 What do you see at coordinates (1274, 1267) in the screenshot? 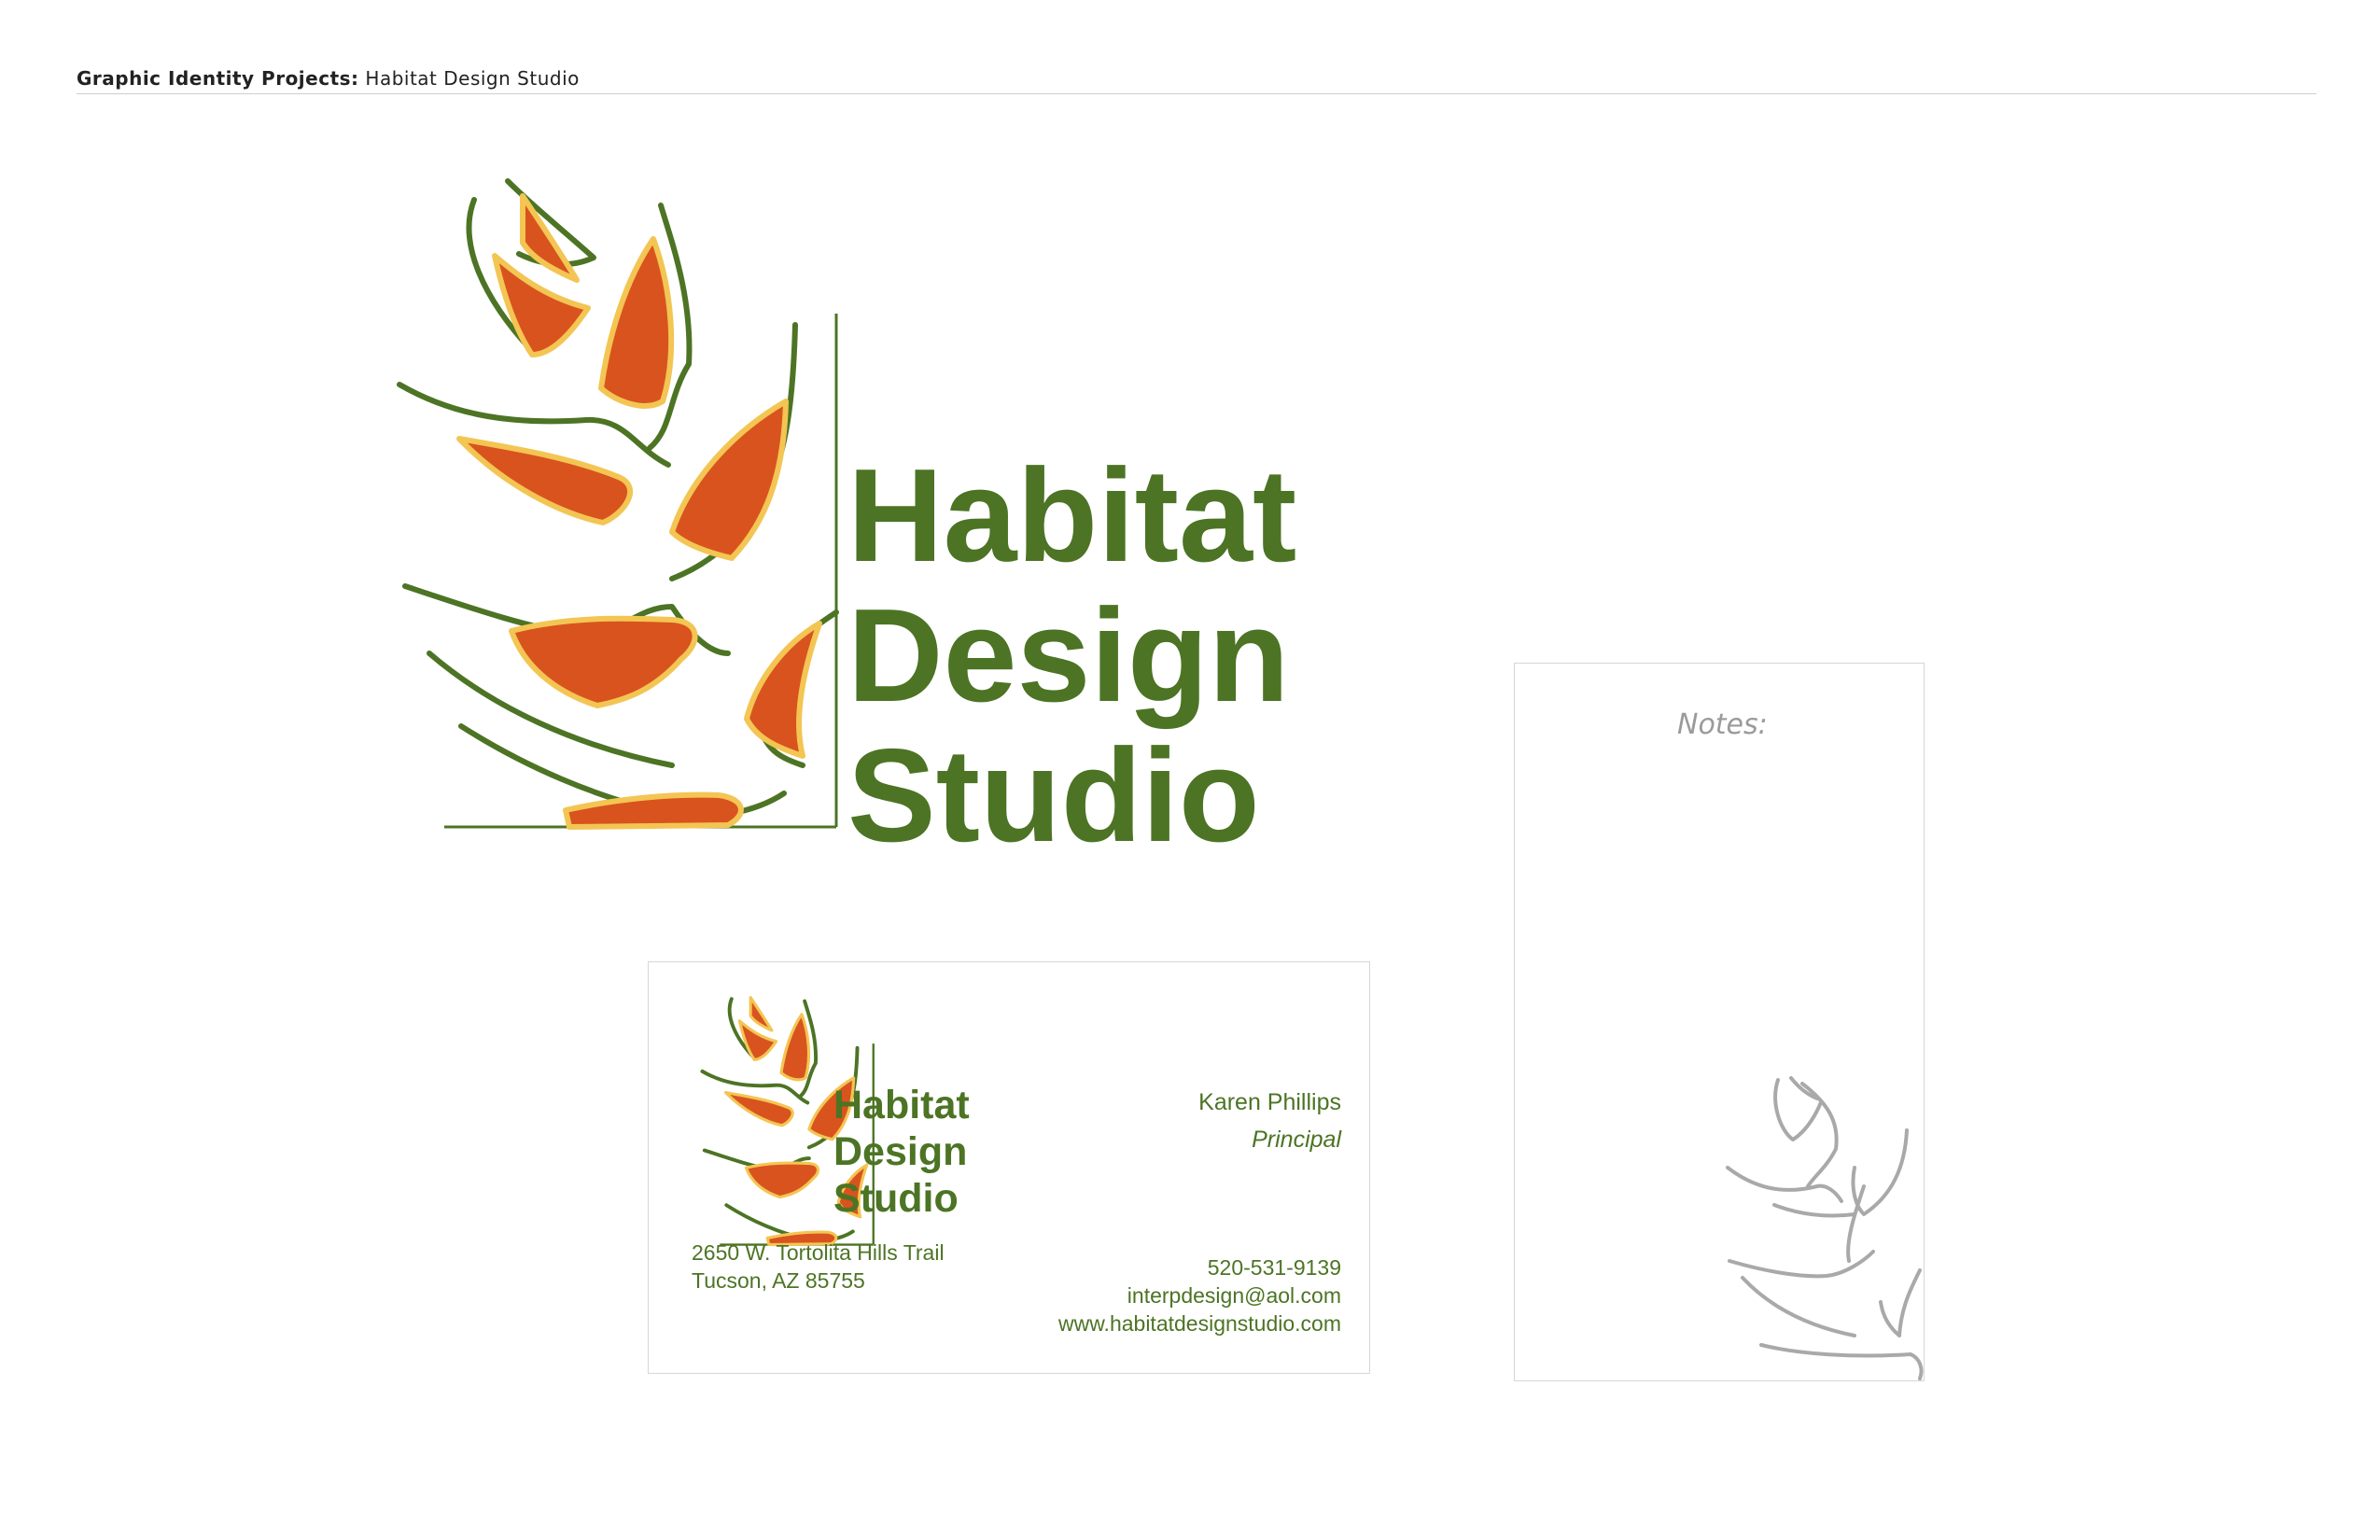
I see `card-phone: 520-531-9139` at bounding box center [1274, 1267].